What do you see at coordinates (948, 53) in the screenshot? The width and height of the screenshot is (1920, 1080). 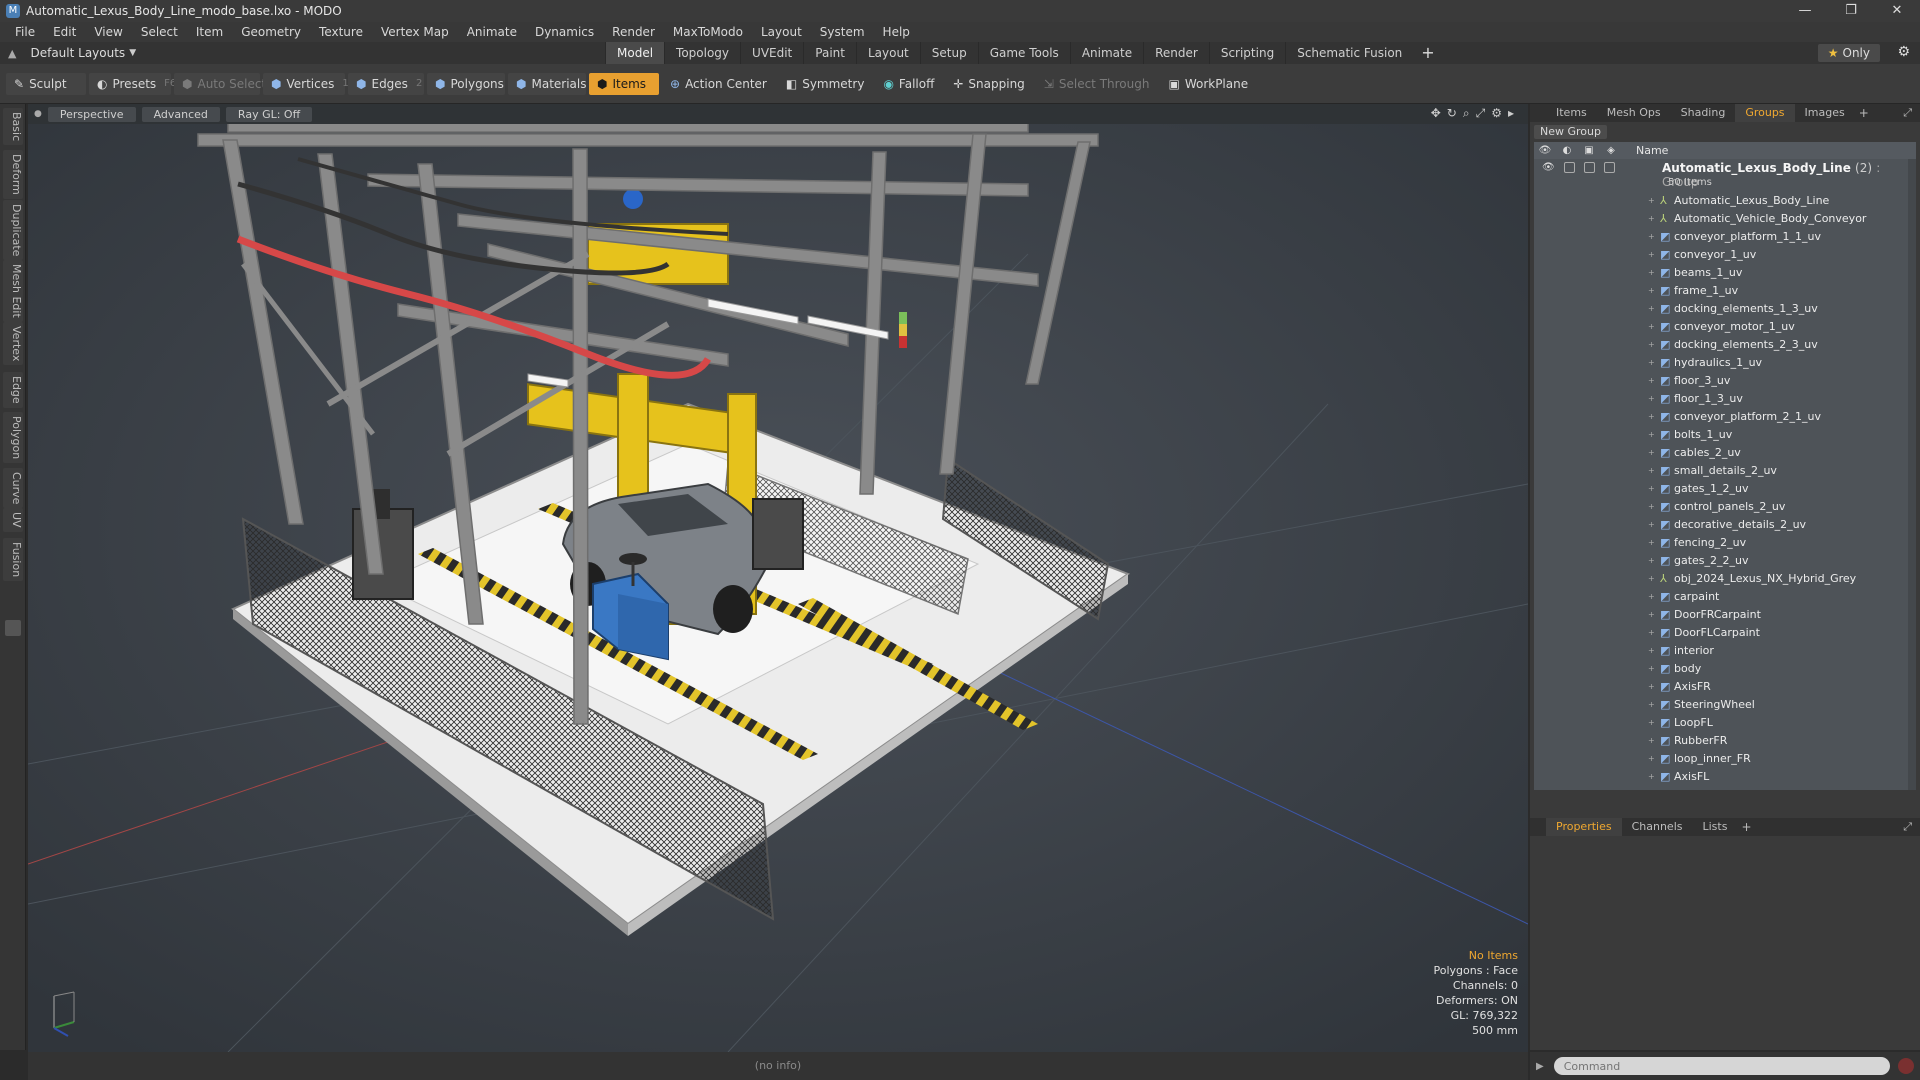 I see `tab-setup: Setup` at bounding box center [948, 53].